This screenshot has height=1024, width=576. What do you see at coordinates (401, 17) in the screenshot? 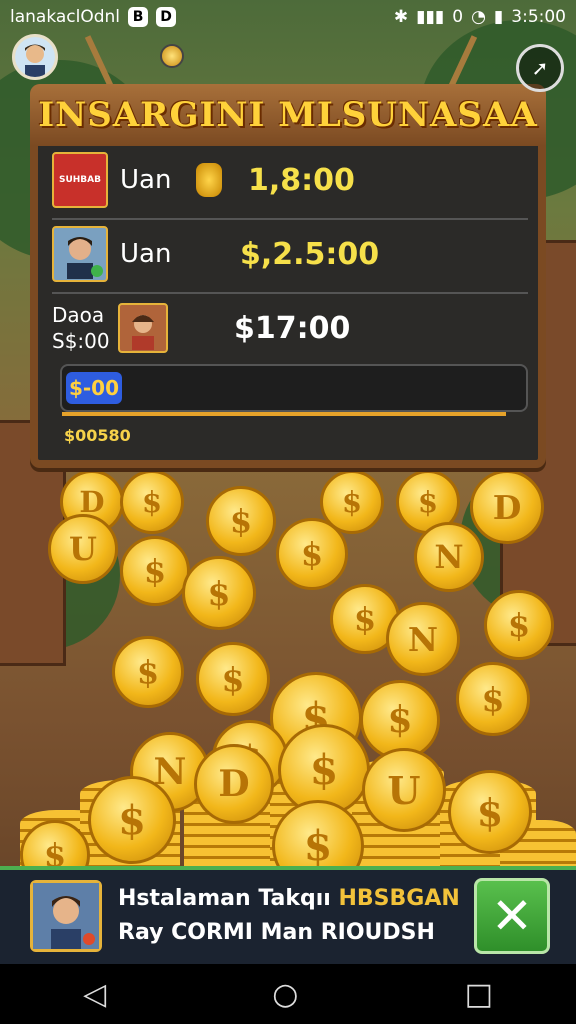
I see `bluetooth-icon: ✱` at bounding box center [401, 17].